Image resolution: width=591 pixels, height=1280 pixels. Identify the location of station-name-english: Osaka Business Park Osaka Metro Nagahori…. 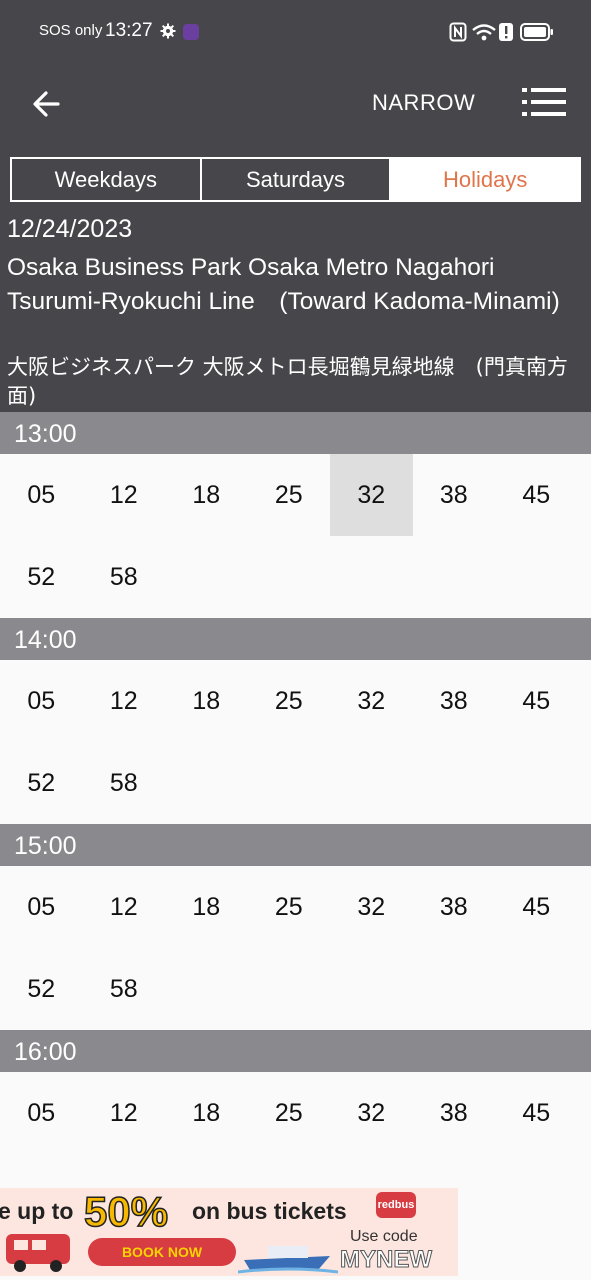
(283, 284).